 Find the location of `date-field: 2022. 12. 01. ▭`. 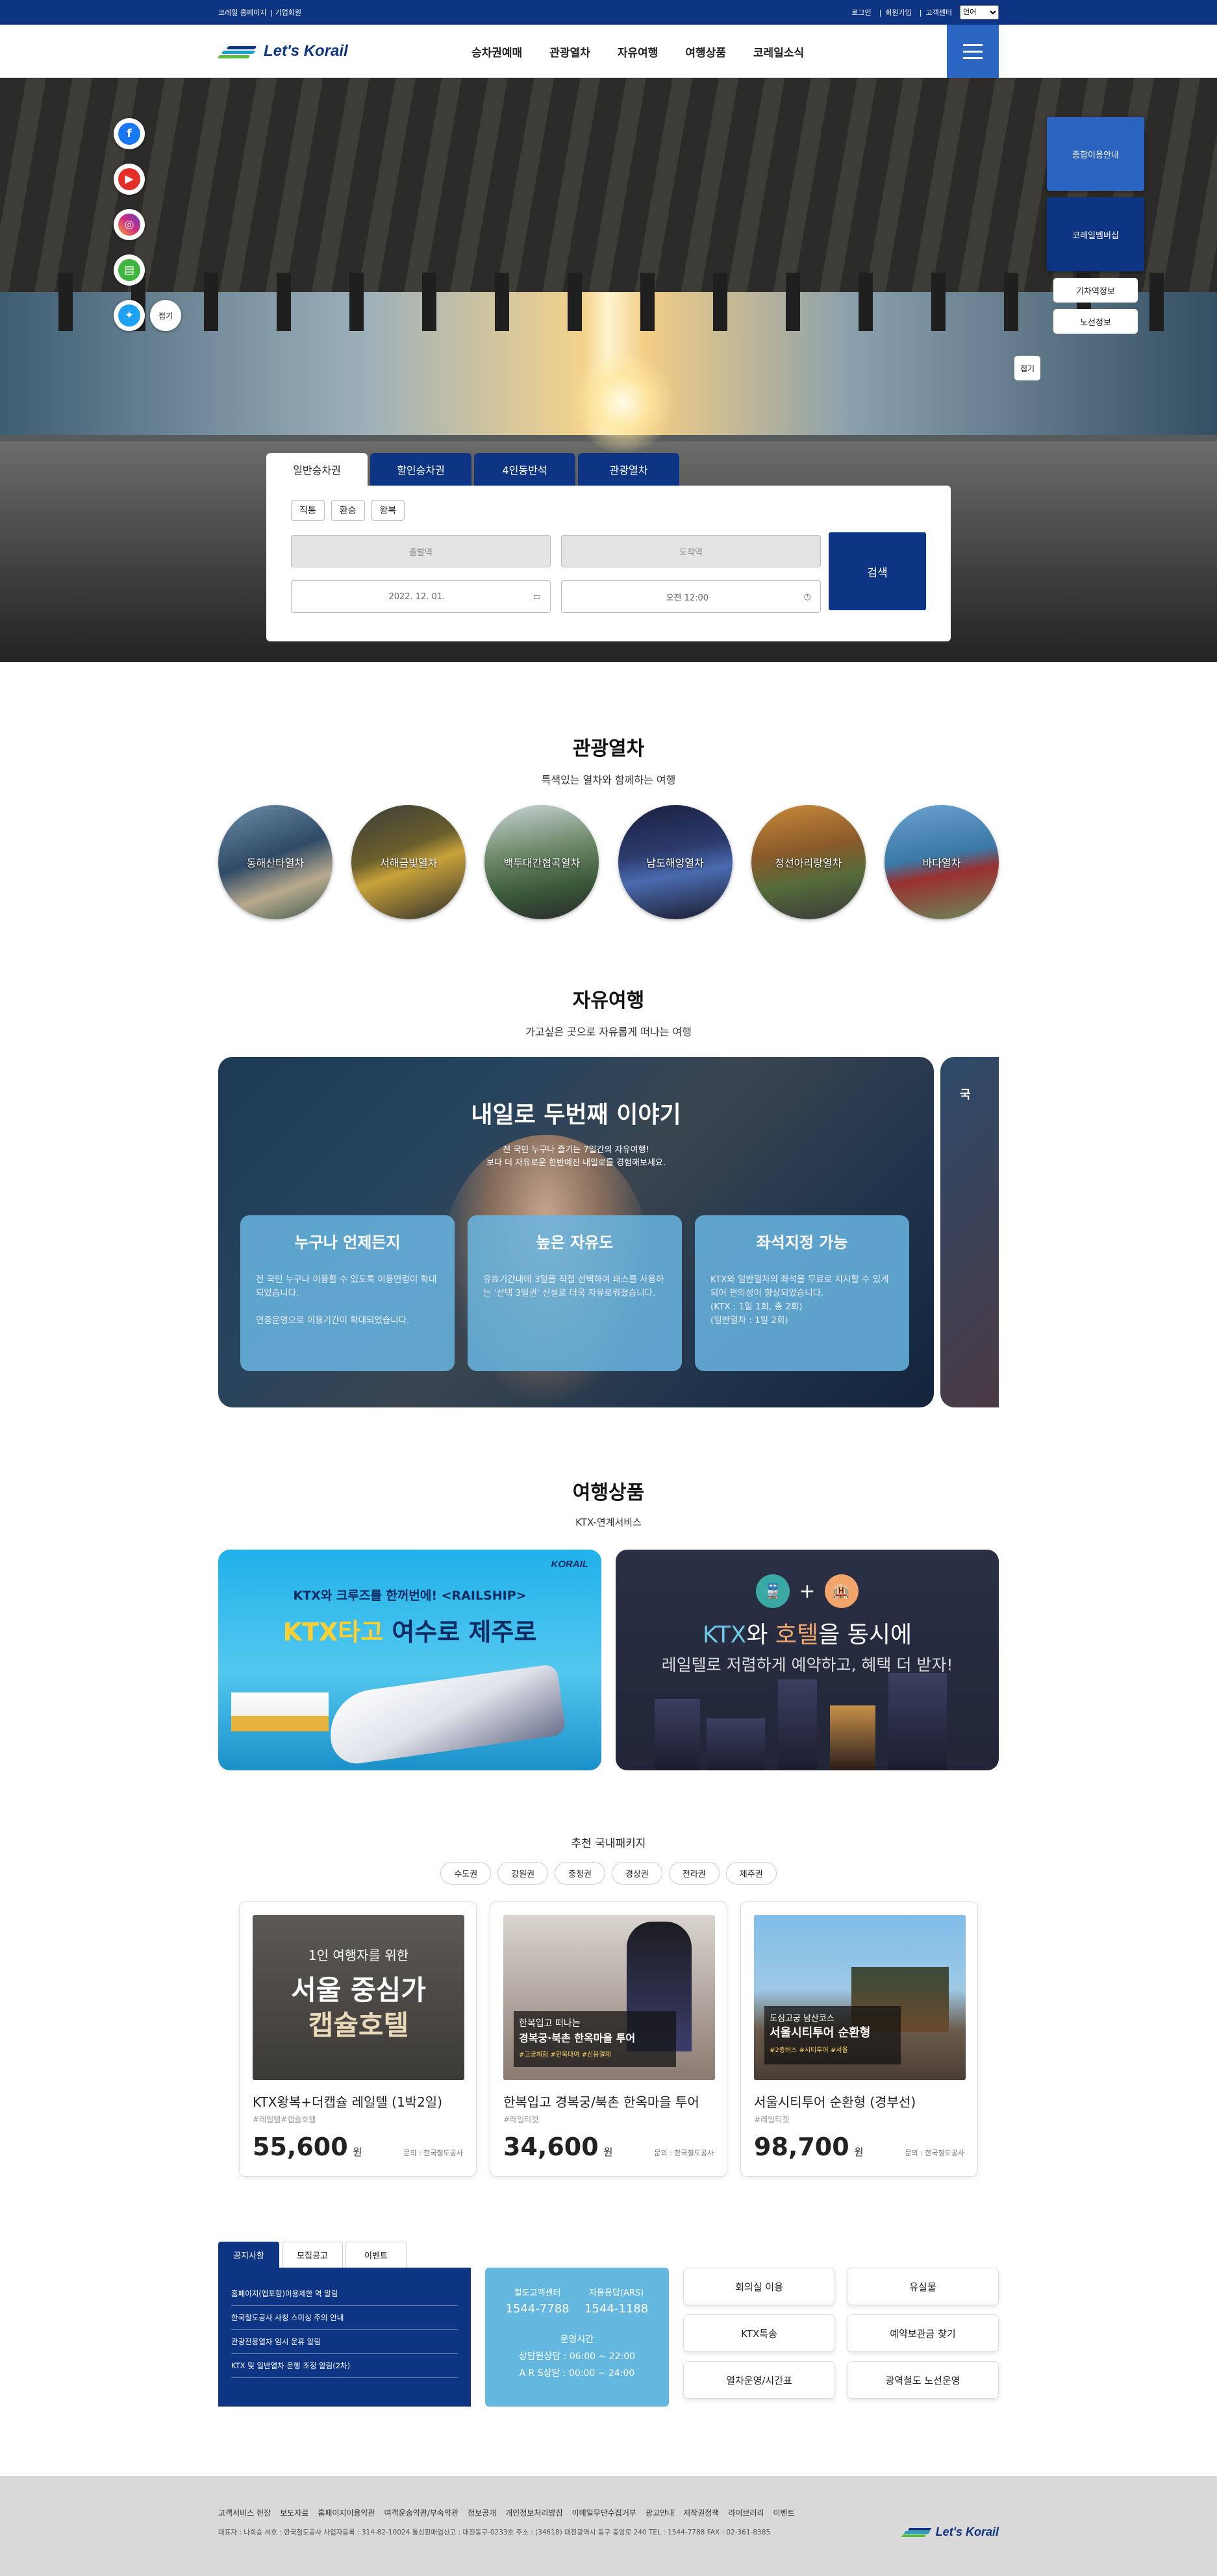

date-field: 2022. 12. 01. ▭ is located at coordinates (421, 596).